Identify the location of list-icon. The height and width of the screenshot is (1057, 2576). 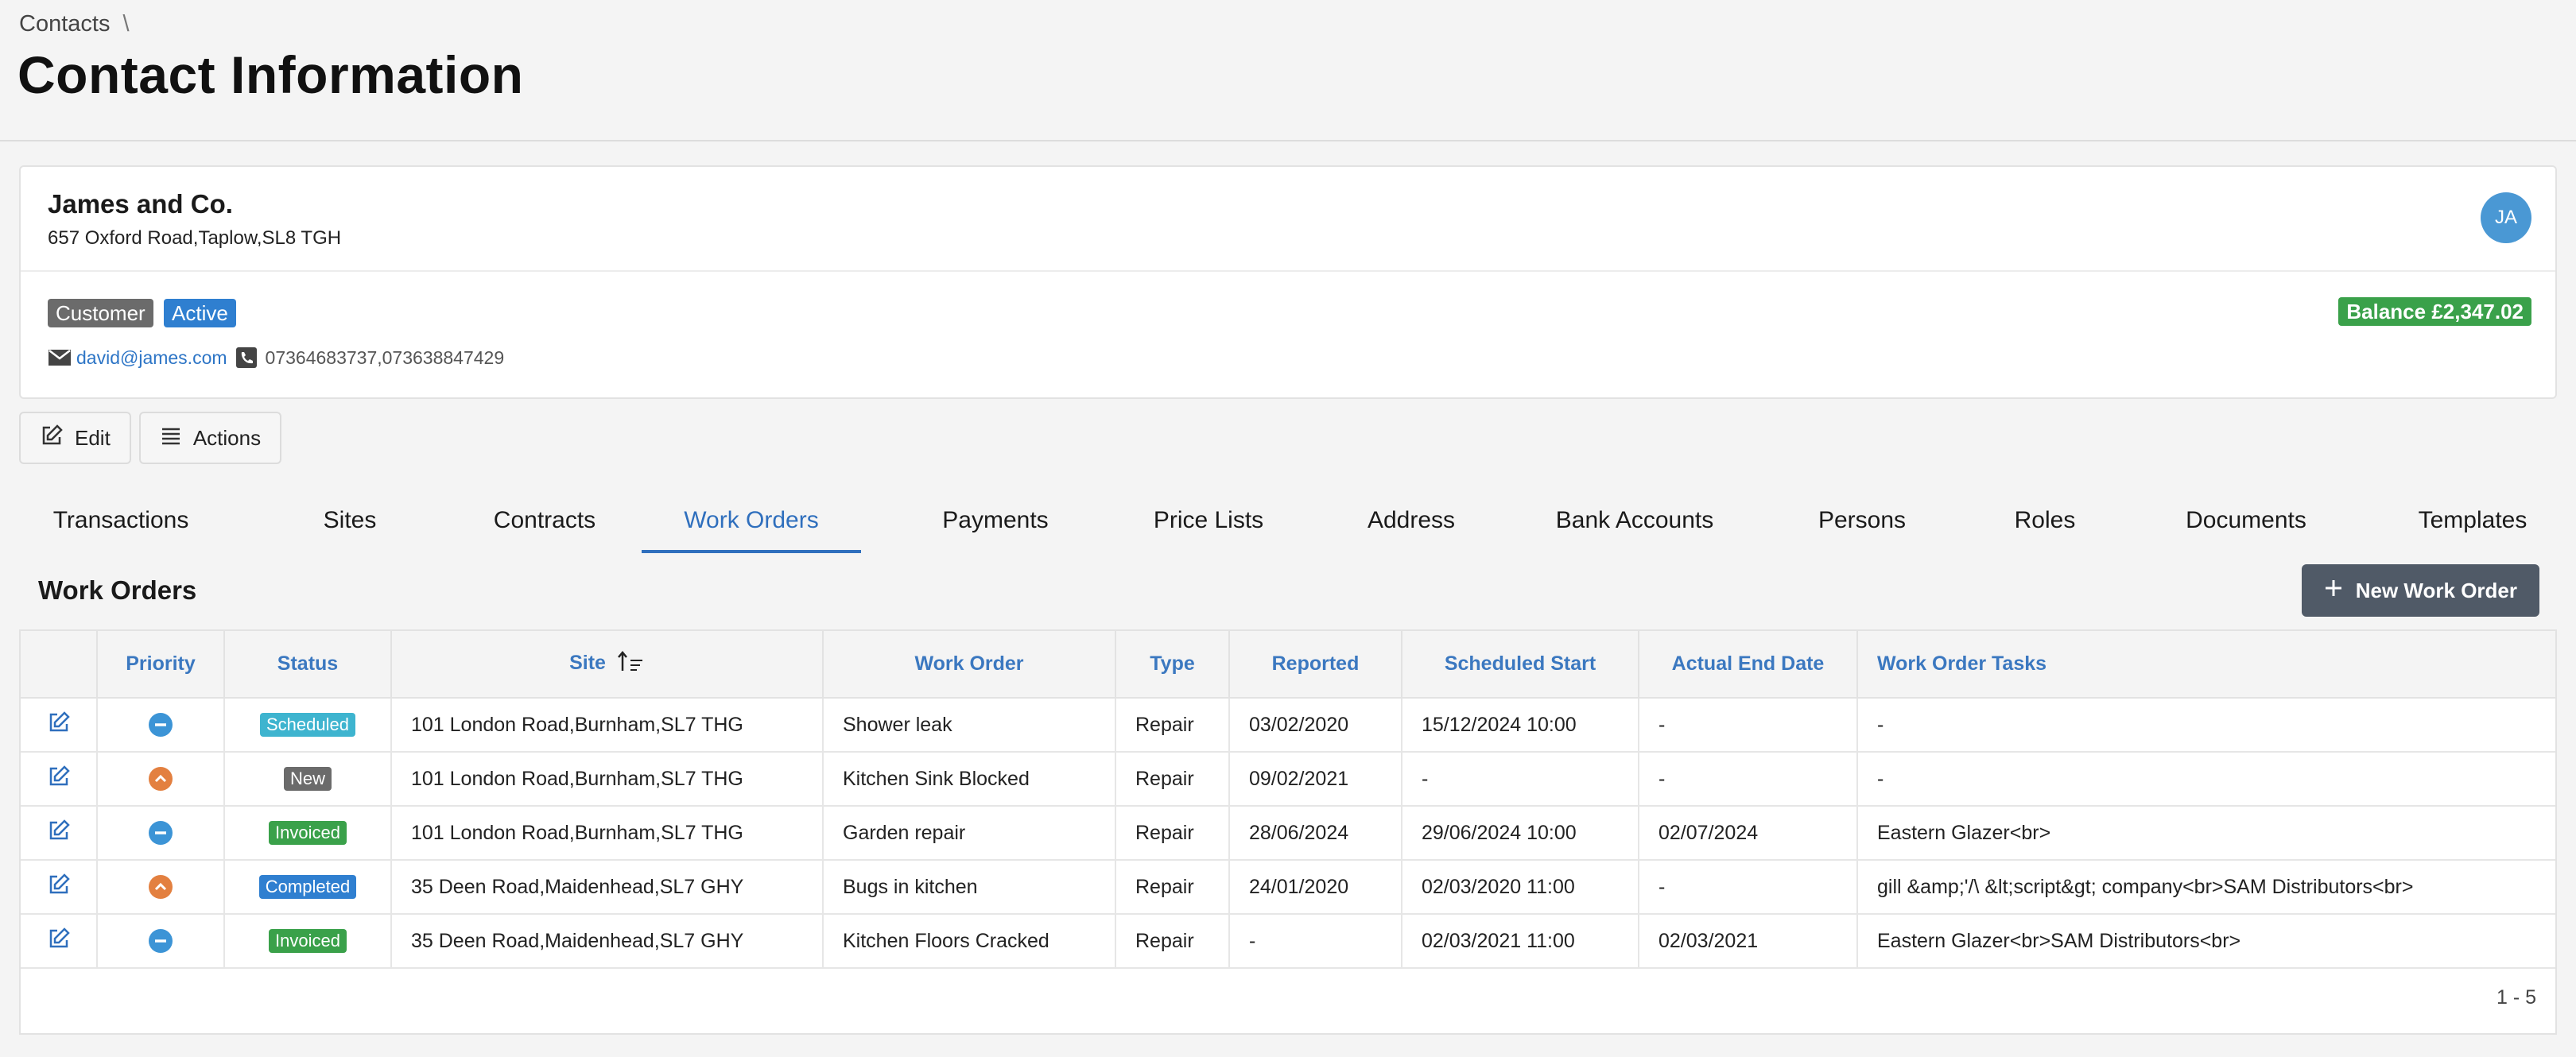
(171, 439).